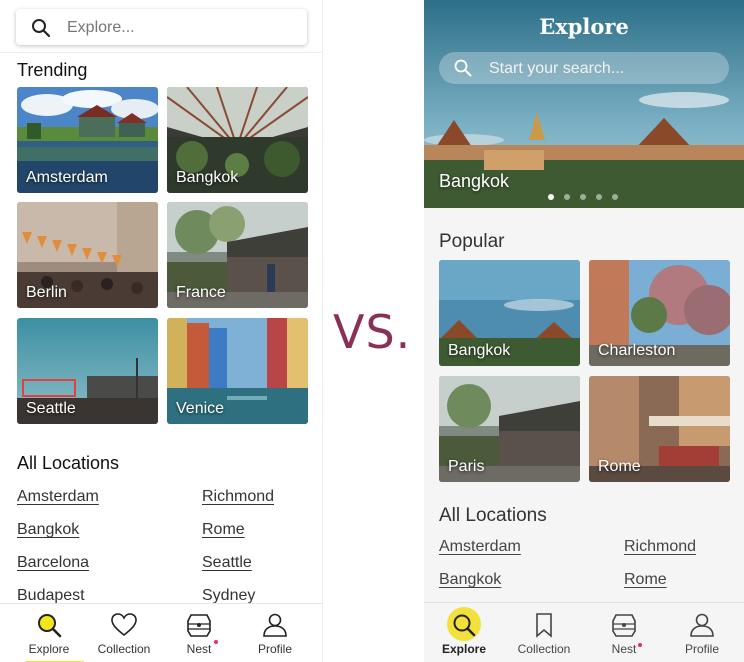  Describe the element at coordinates (372, 332) in the screenshot. I see `vs-label: VS.` at that location.